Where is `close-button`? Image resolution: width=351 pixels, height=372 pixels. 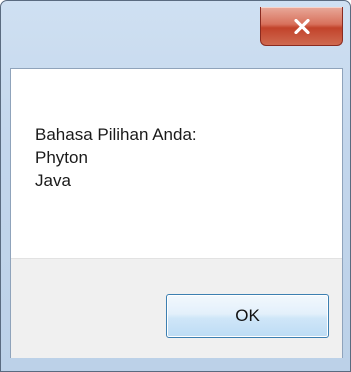
close-button is located at coordinates (301, 26).